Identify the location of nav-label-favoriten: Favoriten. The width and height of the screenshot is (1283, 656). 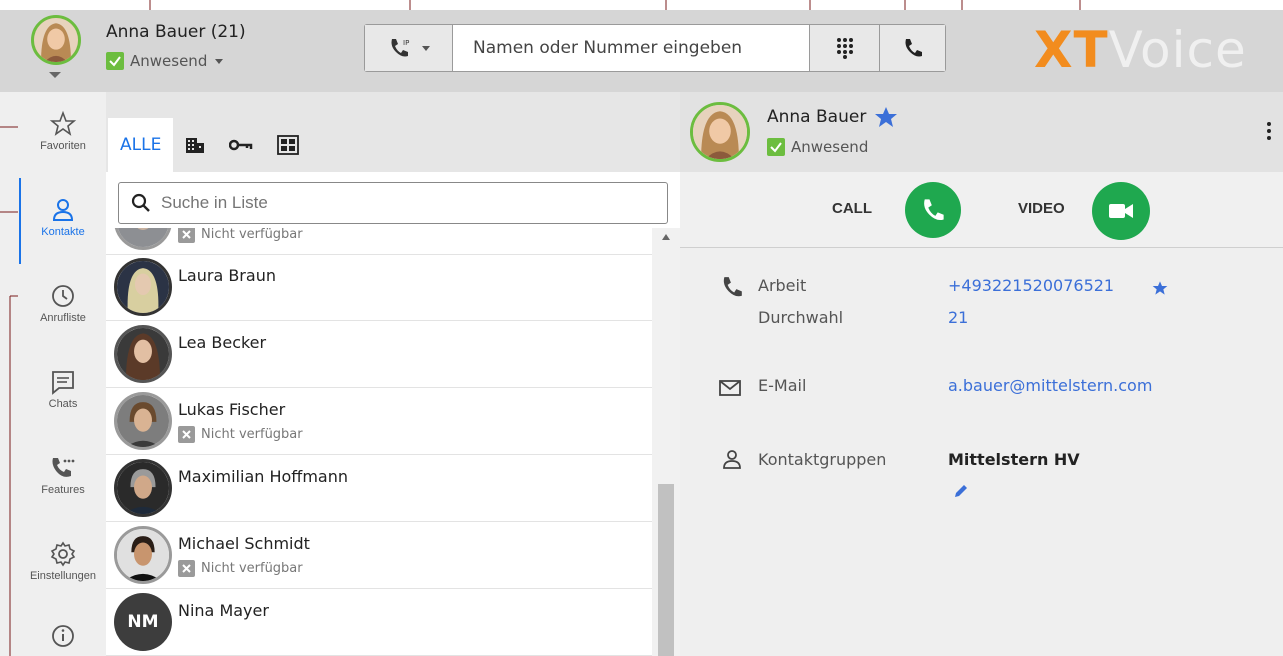
(63, 146).